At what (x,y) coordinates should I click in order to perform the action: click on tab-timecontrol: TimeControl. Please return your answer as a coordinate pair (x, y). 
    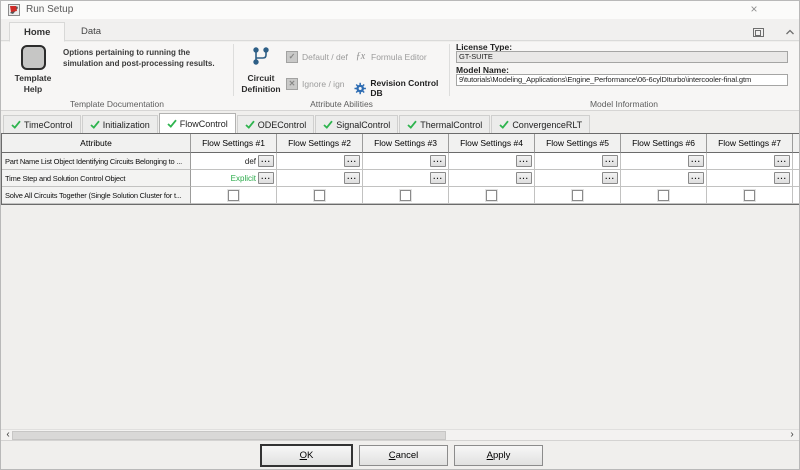
    Looking at the image, I should click on (42, 124).